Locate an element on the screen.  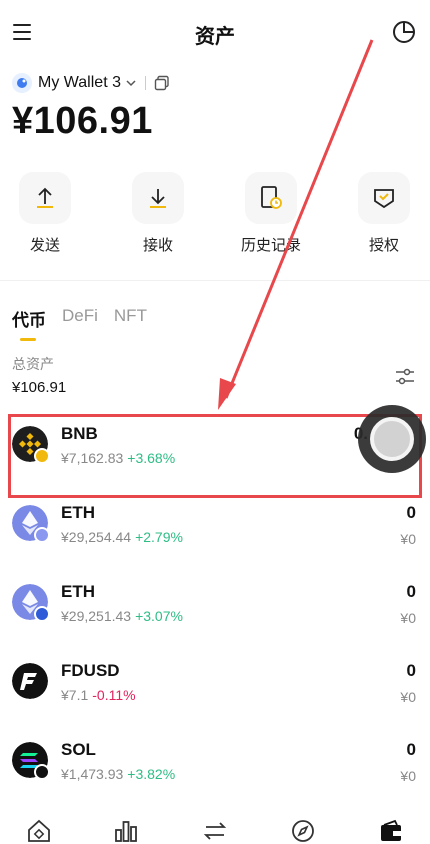
action-bar: 发送 接收 历史记录 授权 is located at coordinates (215, 217).